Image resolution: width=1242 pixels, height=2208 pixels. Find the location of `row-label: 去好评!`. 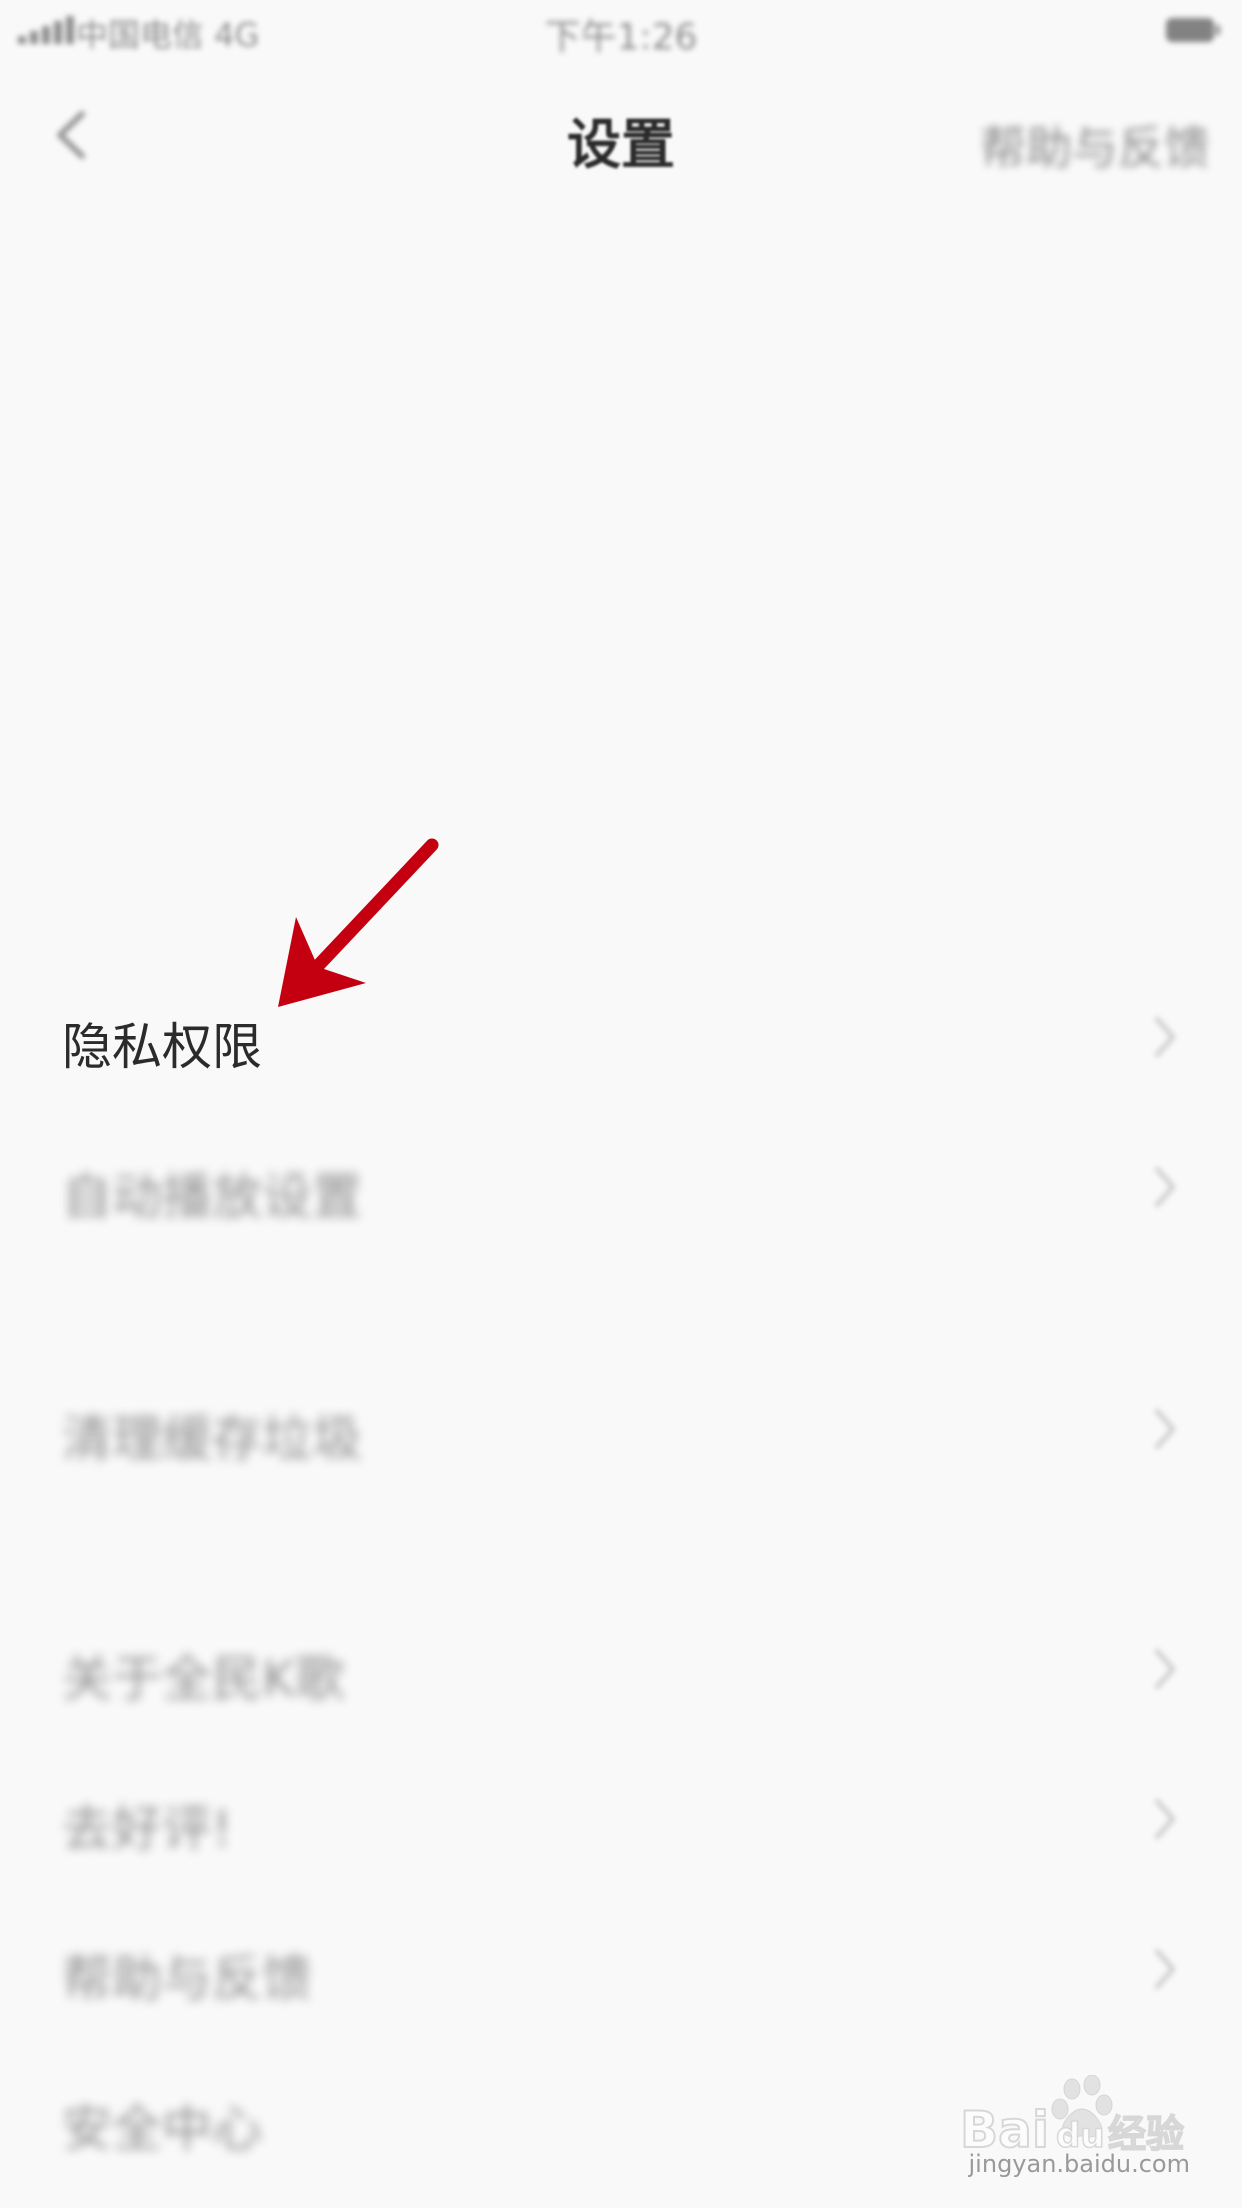

row-label: 去好评! is located at coordinates (147, 1829).